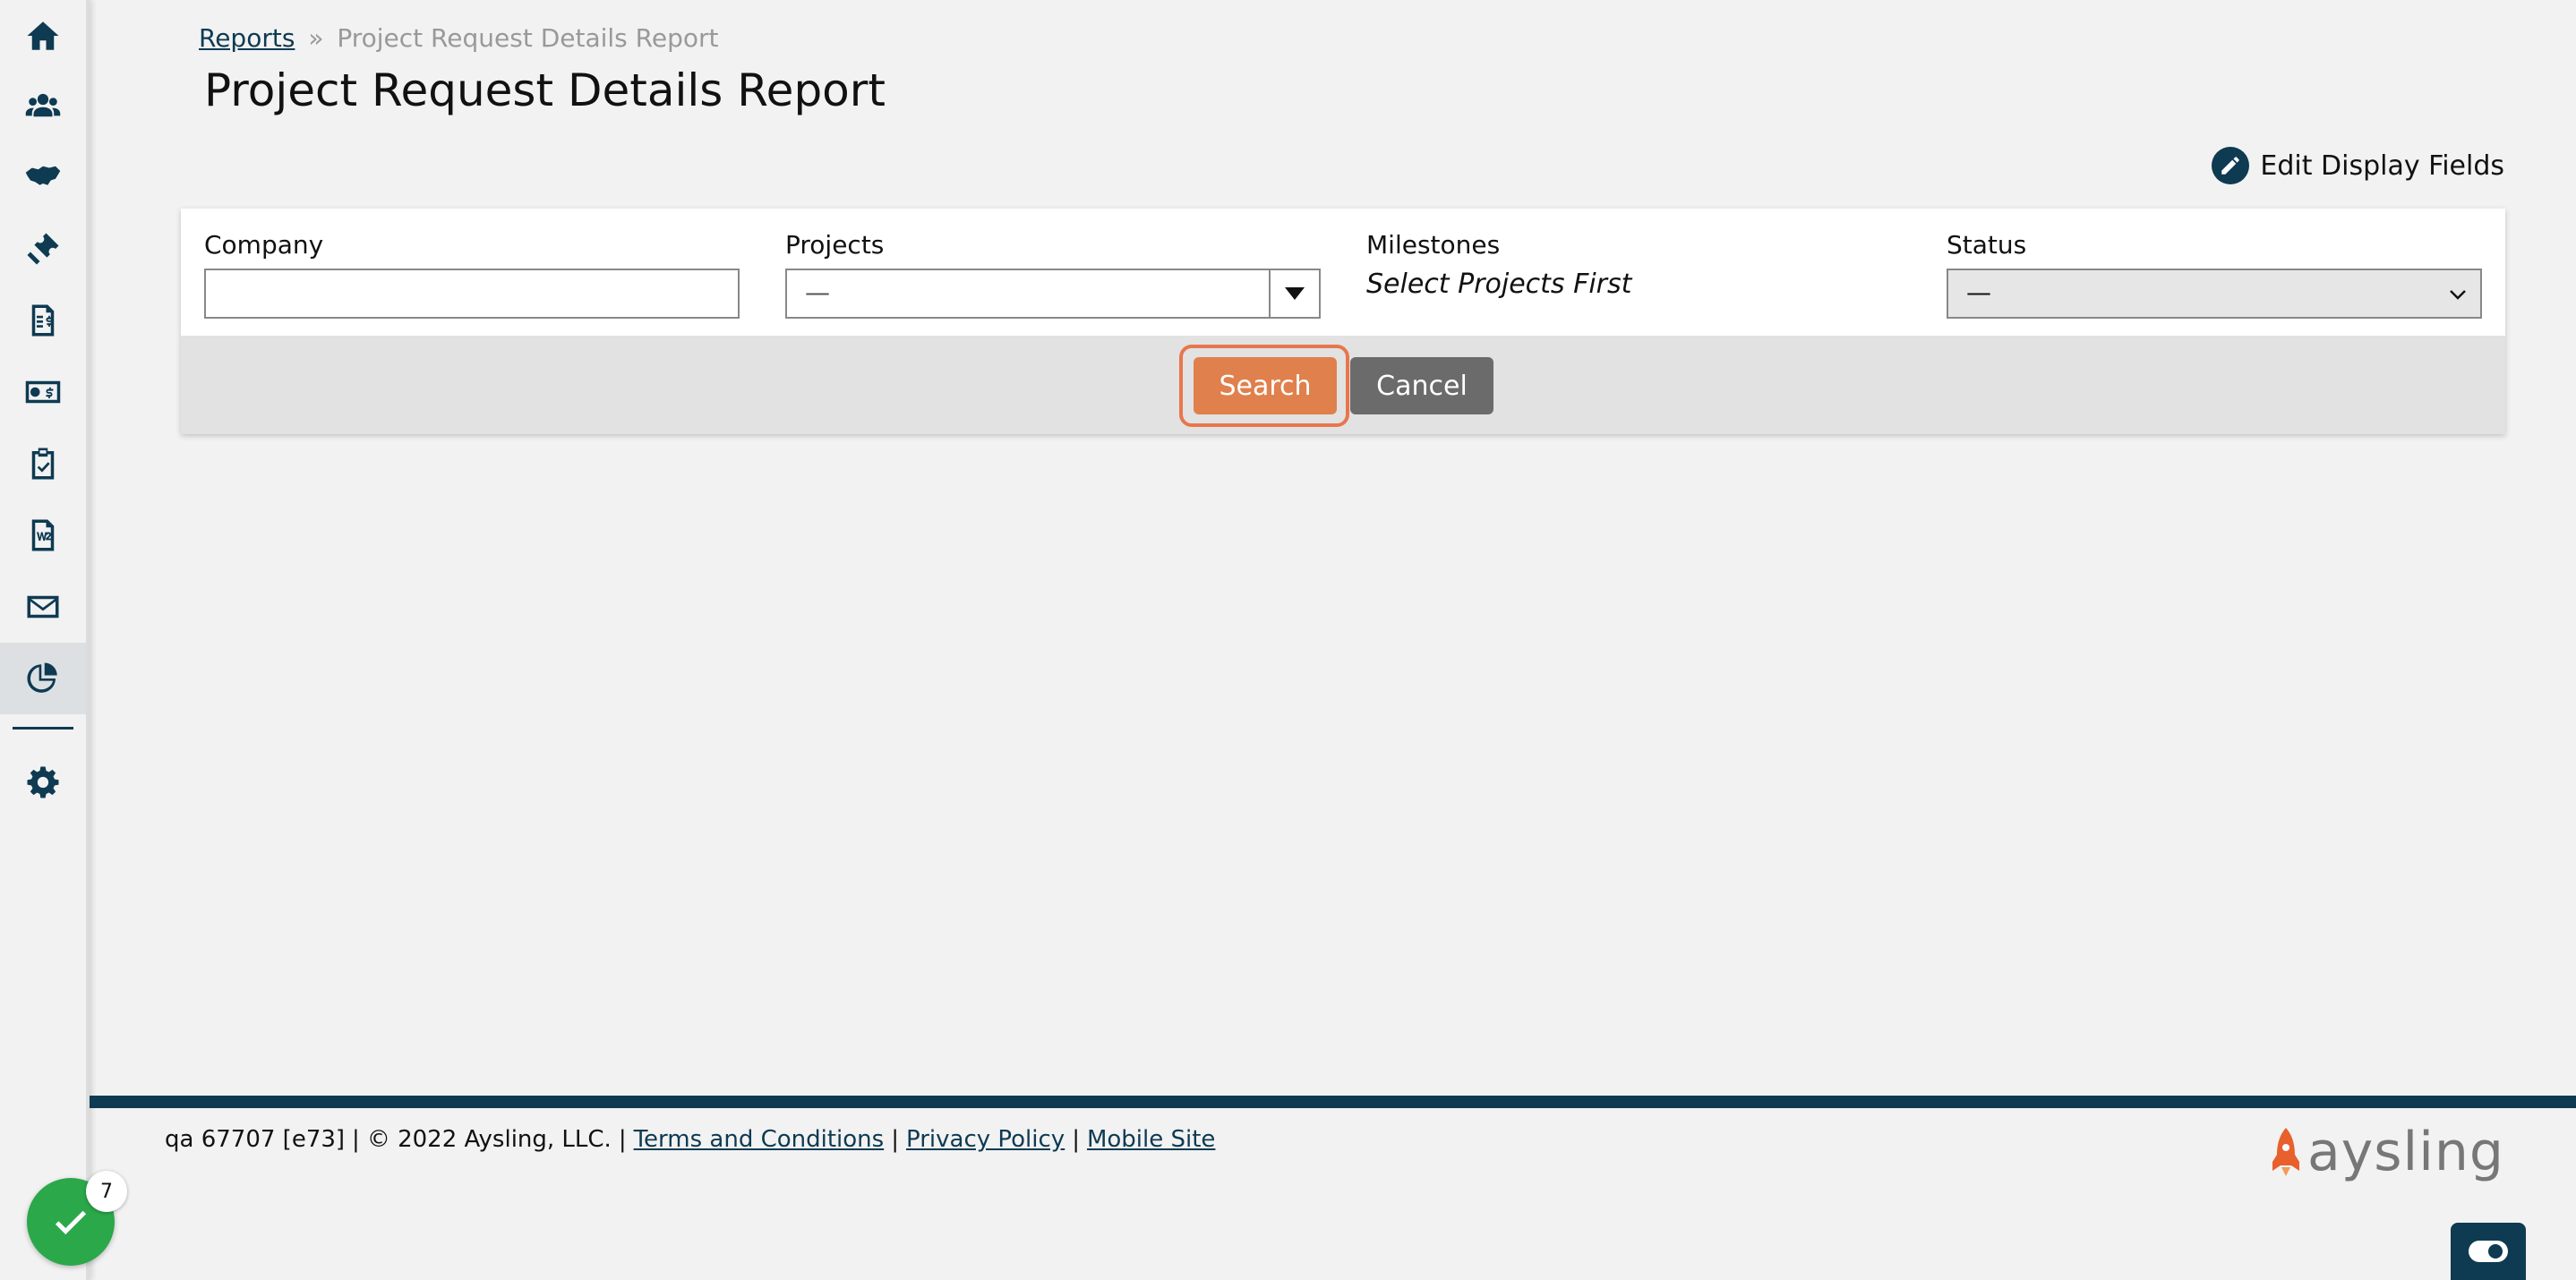  I want to click on sidebar-item-deals, so click(43, 177).